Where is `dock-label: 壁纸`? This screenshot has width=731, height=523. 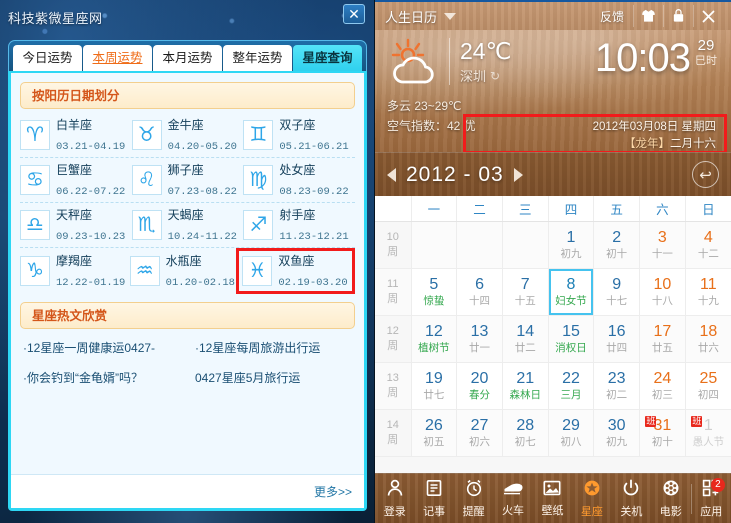
dock-label: 壁纸 is located at coordinates (552, 510).